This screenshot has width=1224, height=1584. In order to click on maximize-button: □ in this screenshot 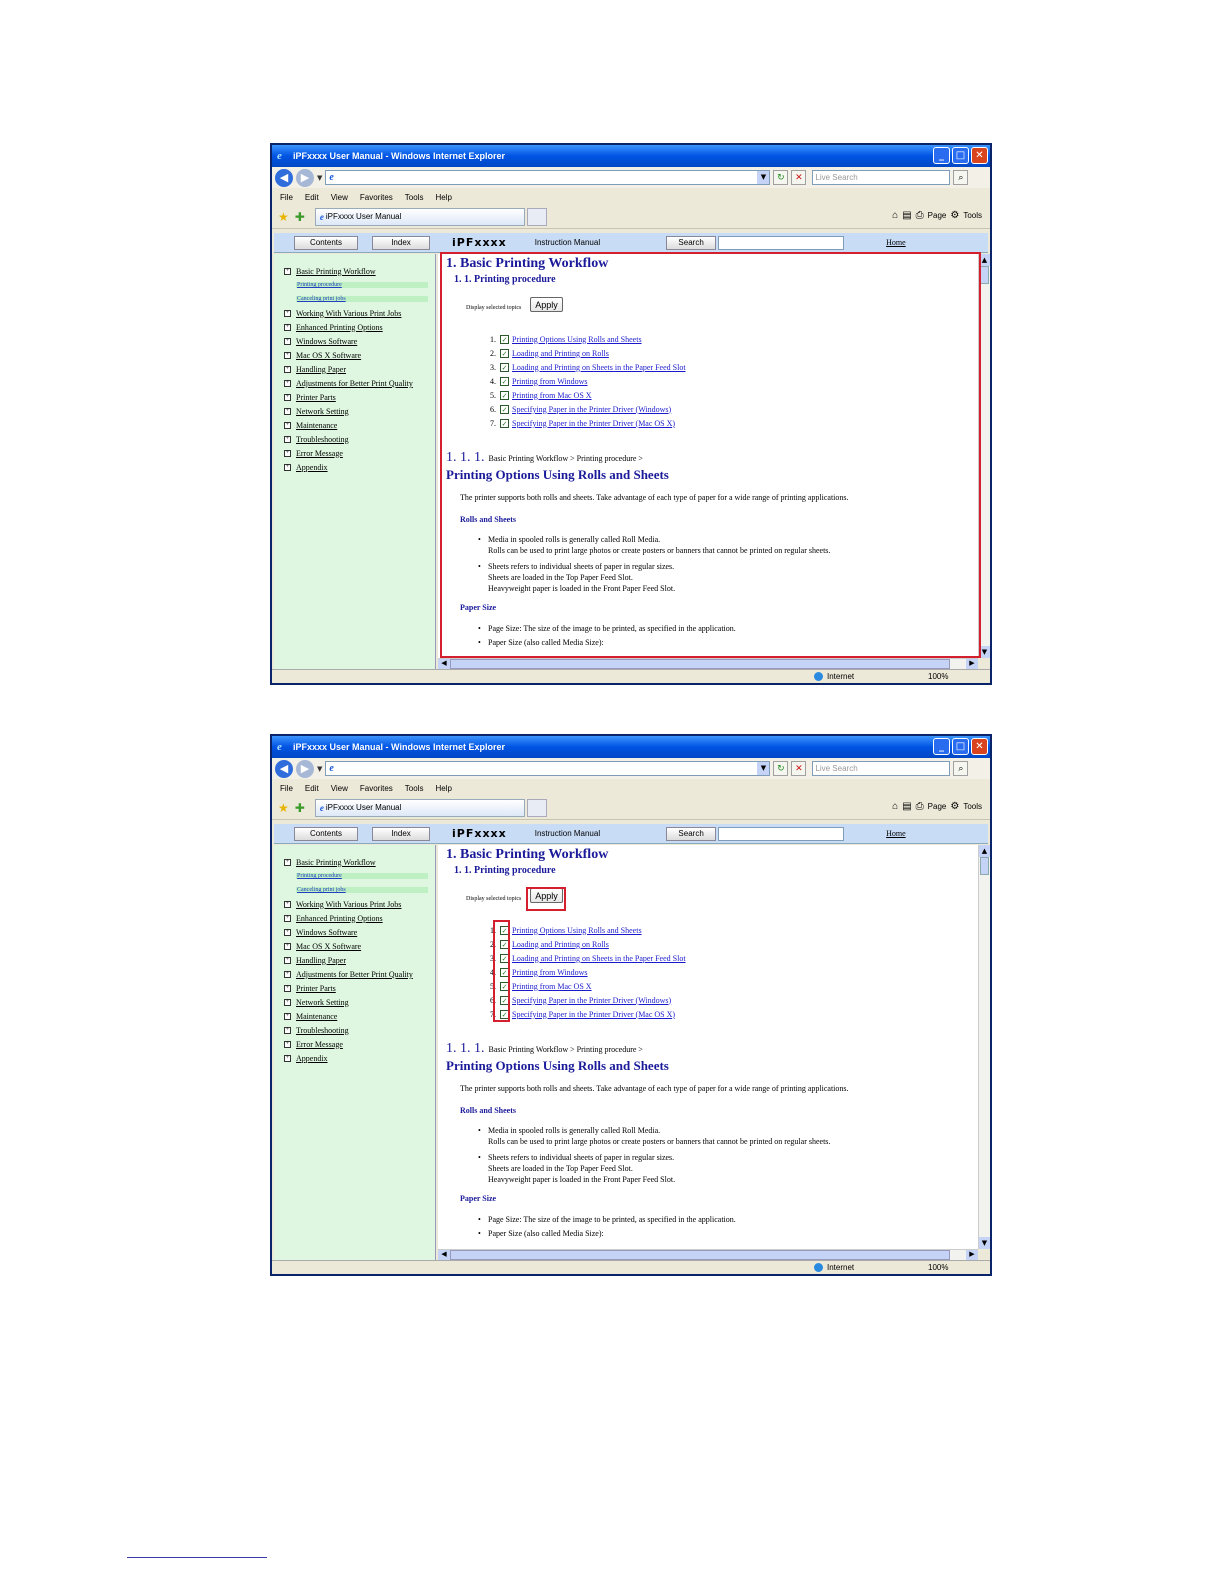, I will do `click(960, 746)`.